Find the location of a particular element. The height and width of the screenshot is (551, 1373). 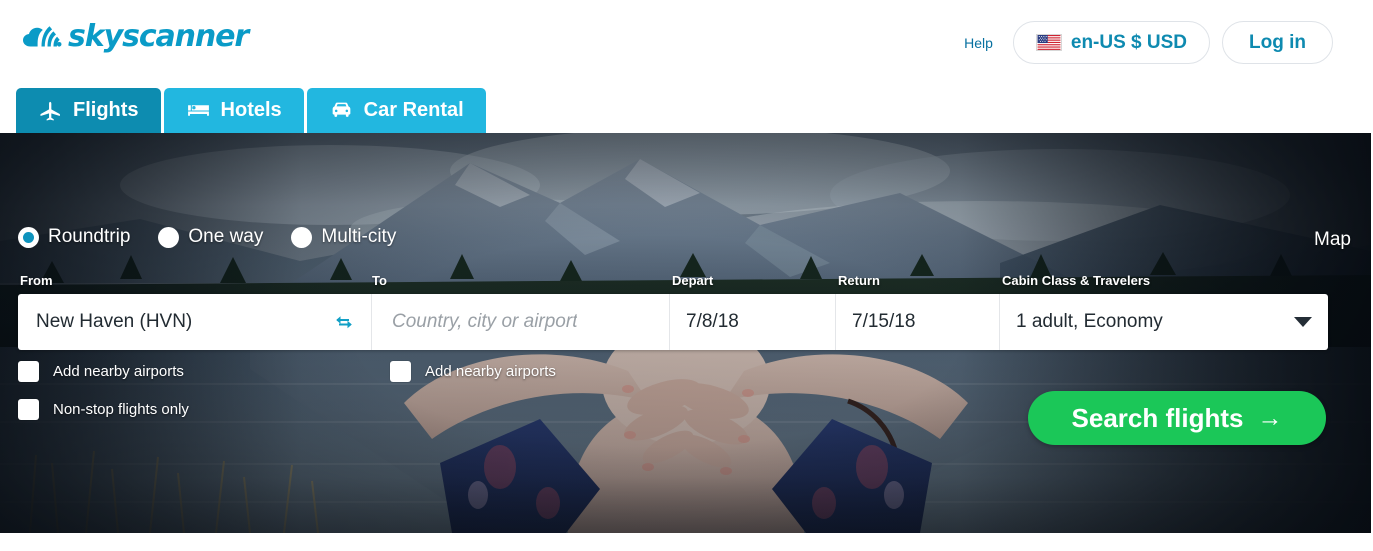

car-icon is located at coordinates (341, 109).